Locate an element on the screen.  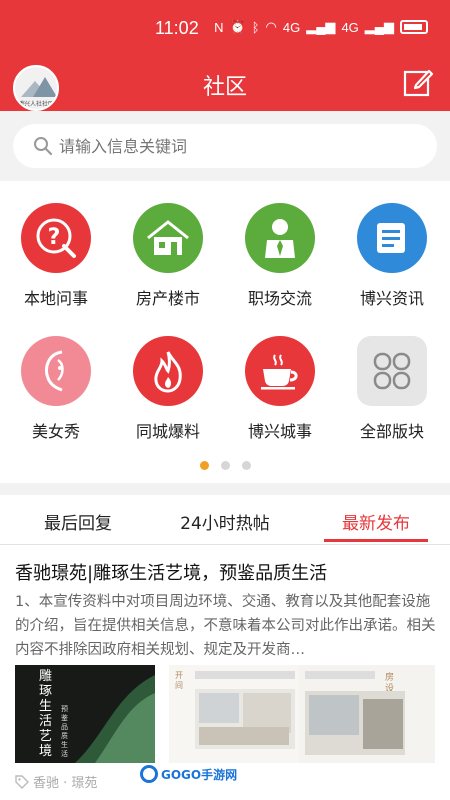
signal-icon: ▂▄▆ is located at coordinates (321, 26).